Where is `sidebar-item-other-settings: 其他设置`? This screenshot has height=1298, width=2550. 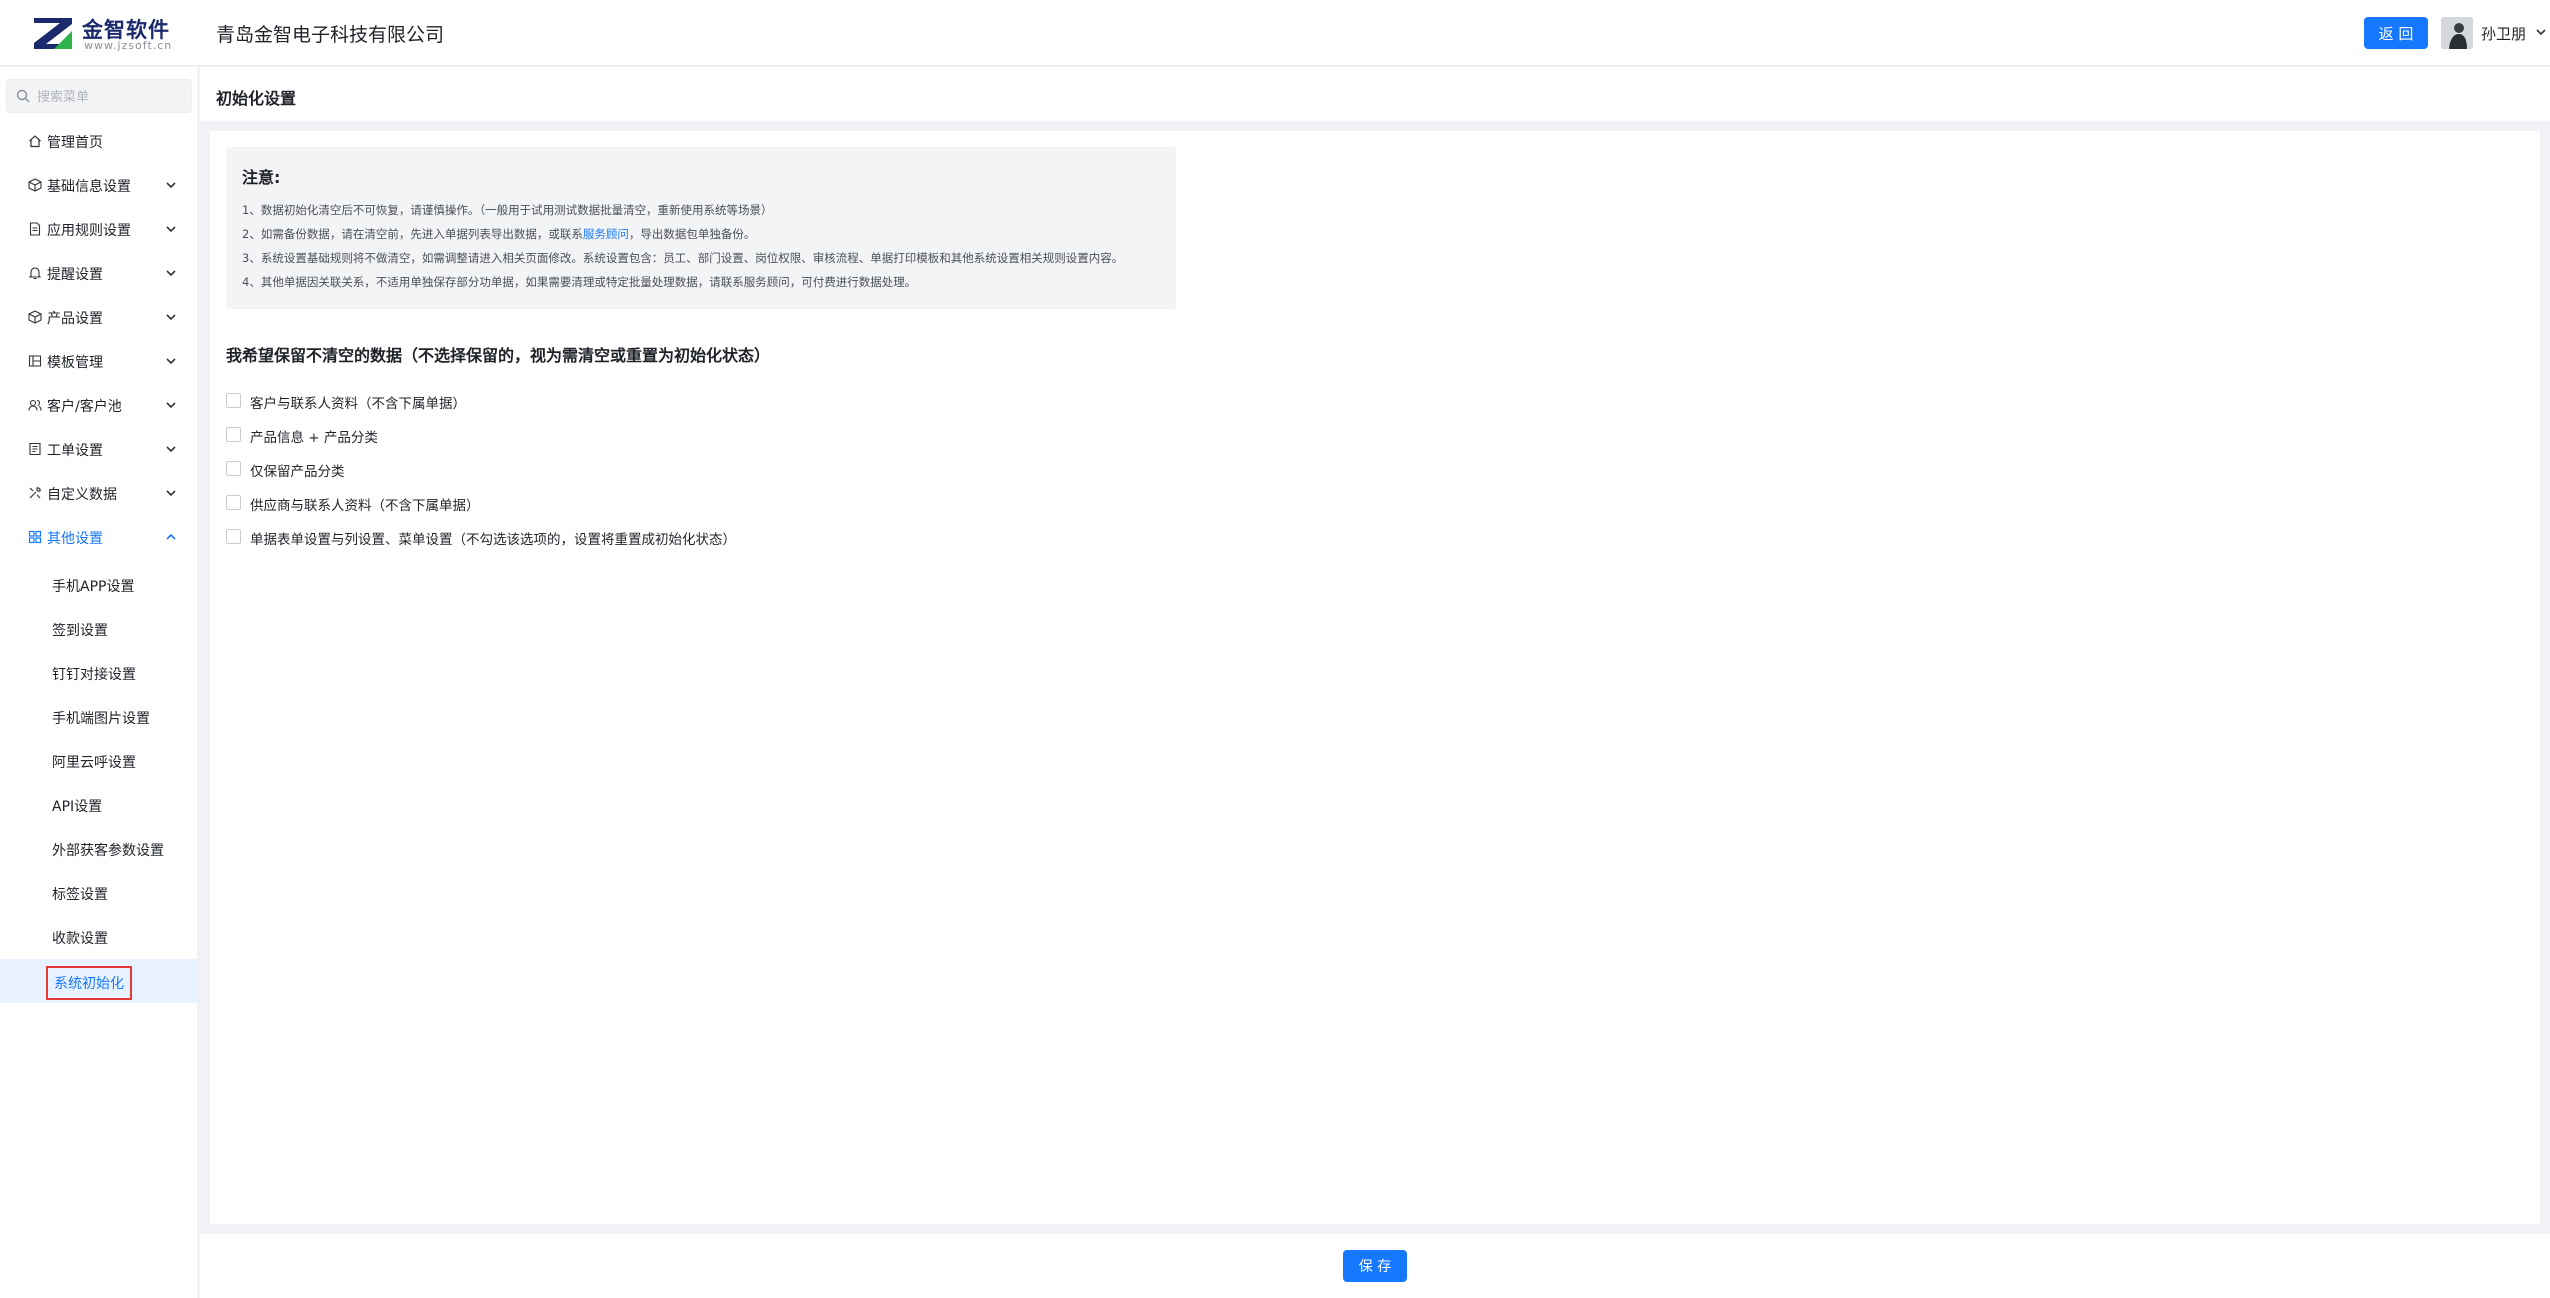 sidebar-item-other-settings: 其他设置 is located at coordinates (99, 537).